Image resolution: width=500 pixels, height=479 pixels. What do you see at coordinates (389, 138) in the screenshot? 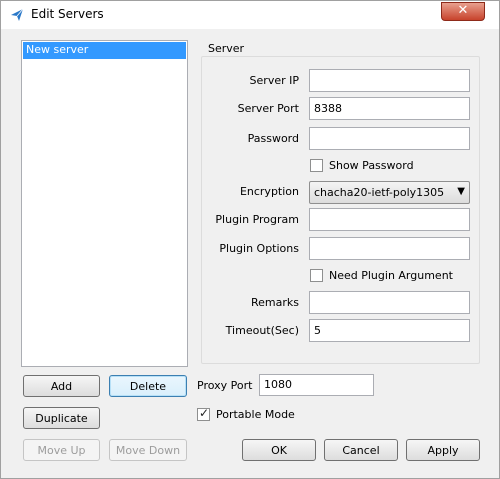
I see `password-input` at bounding box center [389, 138].